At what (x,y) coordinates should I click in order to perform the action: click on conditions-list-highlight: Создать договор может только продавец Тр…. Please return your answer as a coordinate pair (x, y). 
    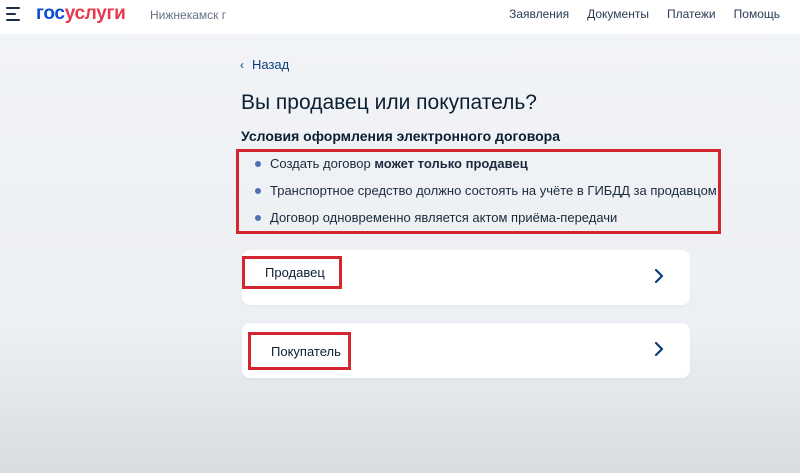
    Looking at the image, I should click on (478, 191).